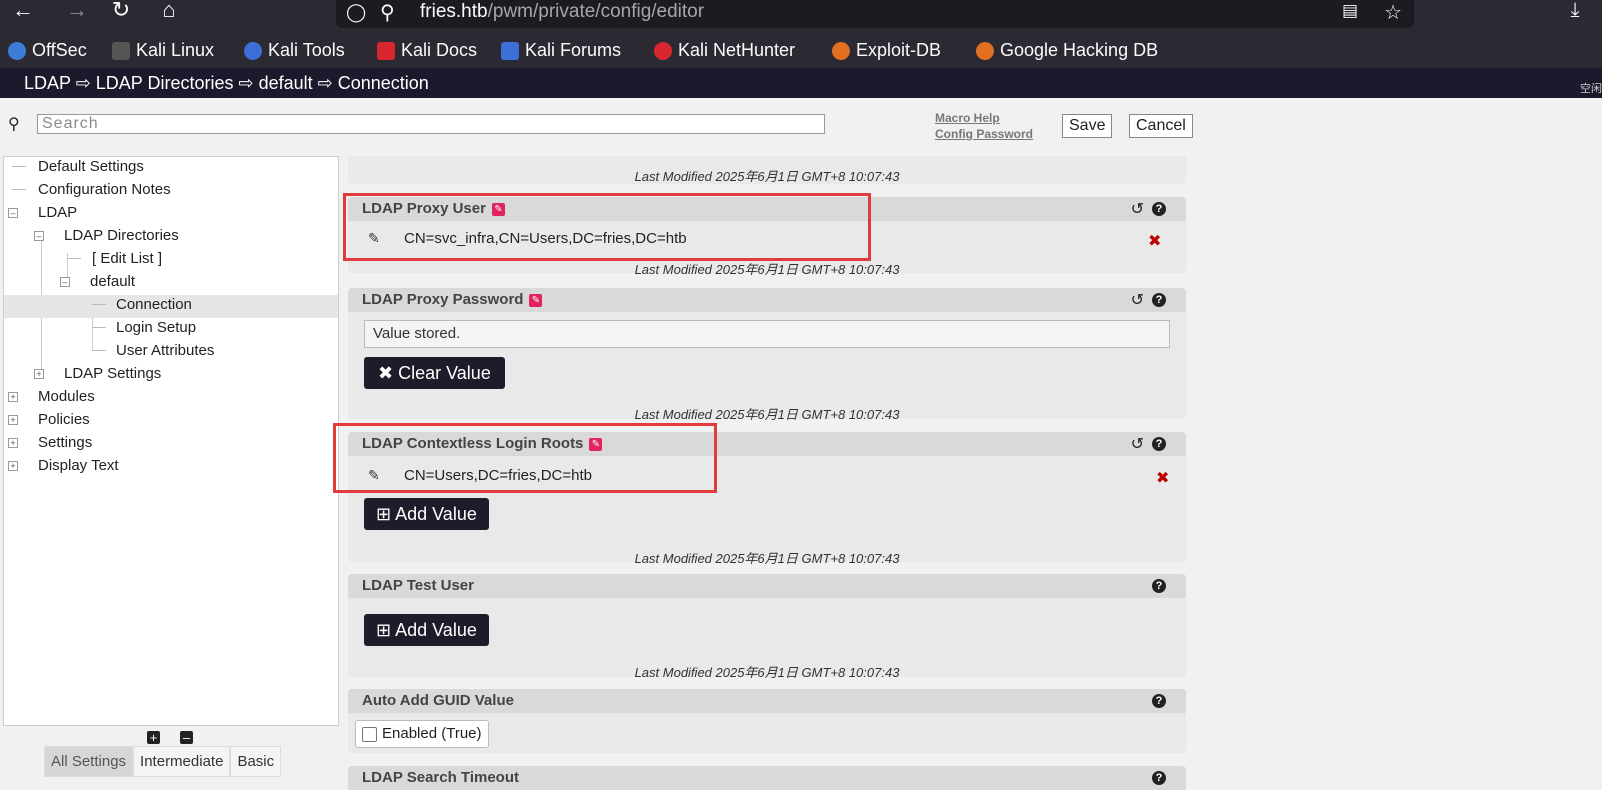  I want to click on bookmark-kali-nethunter: Kali NetHunter, so click(724, 50).